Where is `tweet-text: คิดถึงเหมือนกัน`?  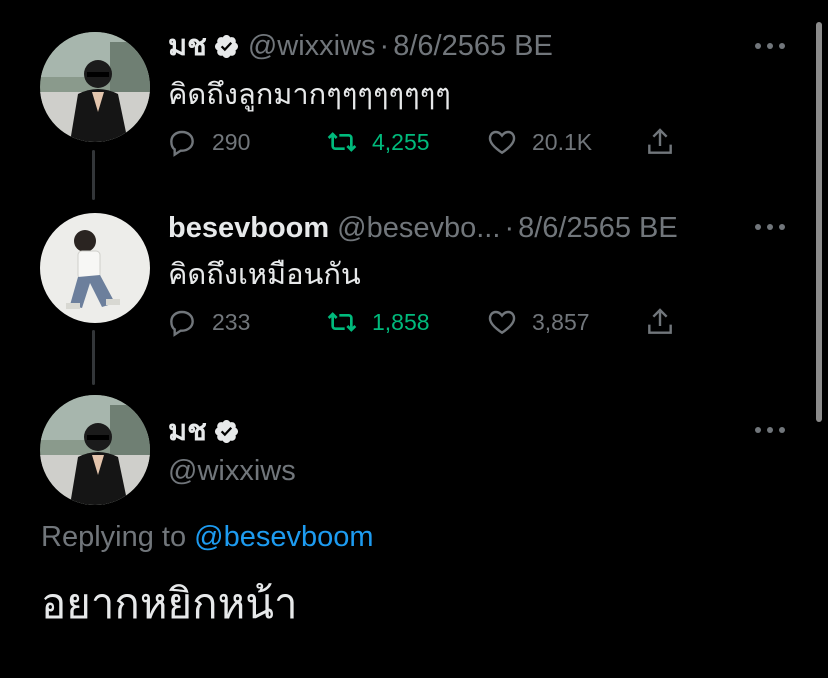
tweet-text: คิดถึงเหมือนกัน is located at coordinates (264, 275).